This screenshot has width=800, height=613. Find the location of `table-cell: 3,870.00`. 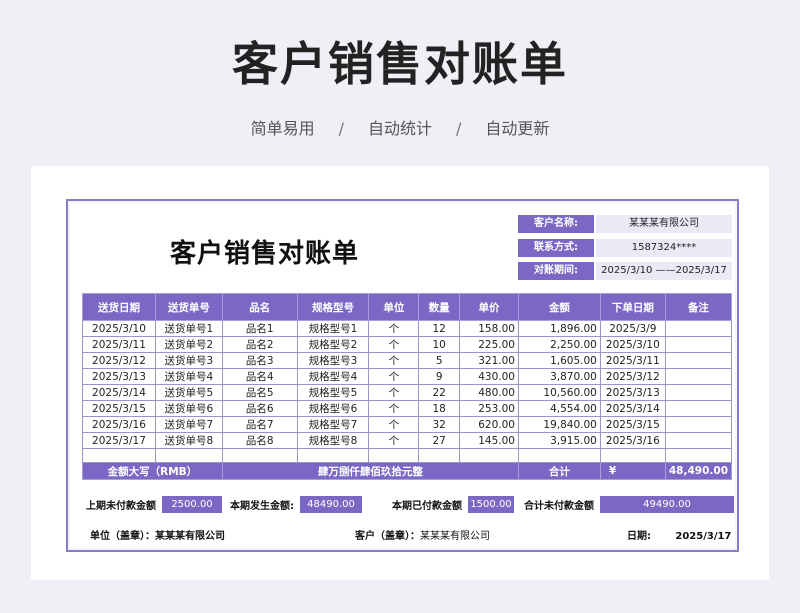

table-cell: 3,870.00 is located at coordinates (559, 376).